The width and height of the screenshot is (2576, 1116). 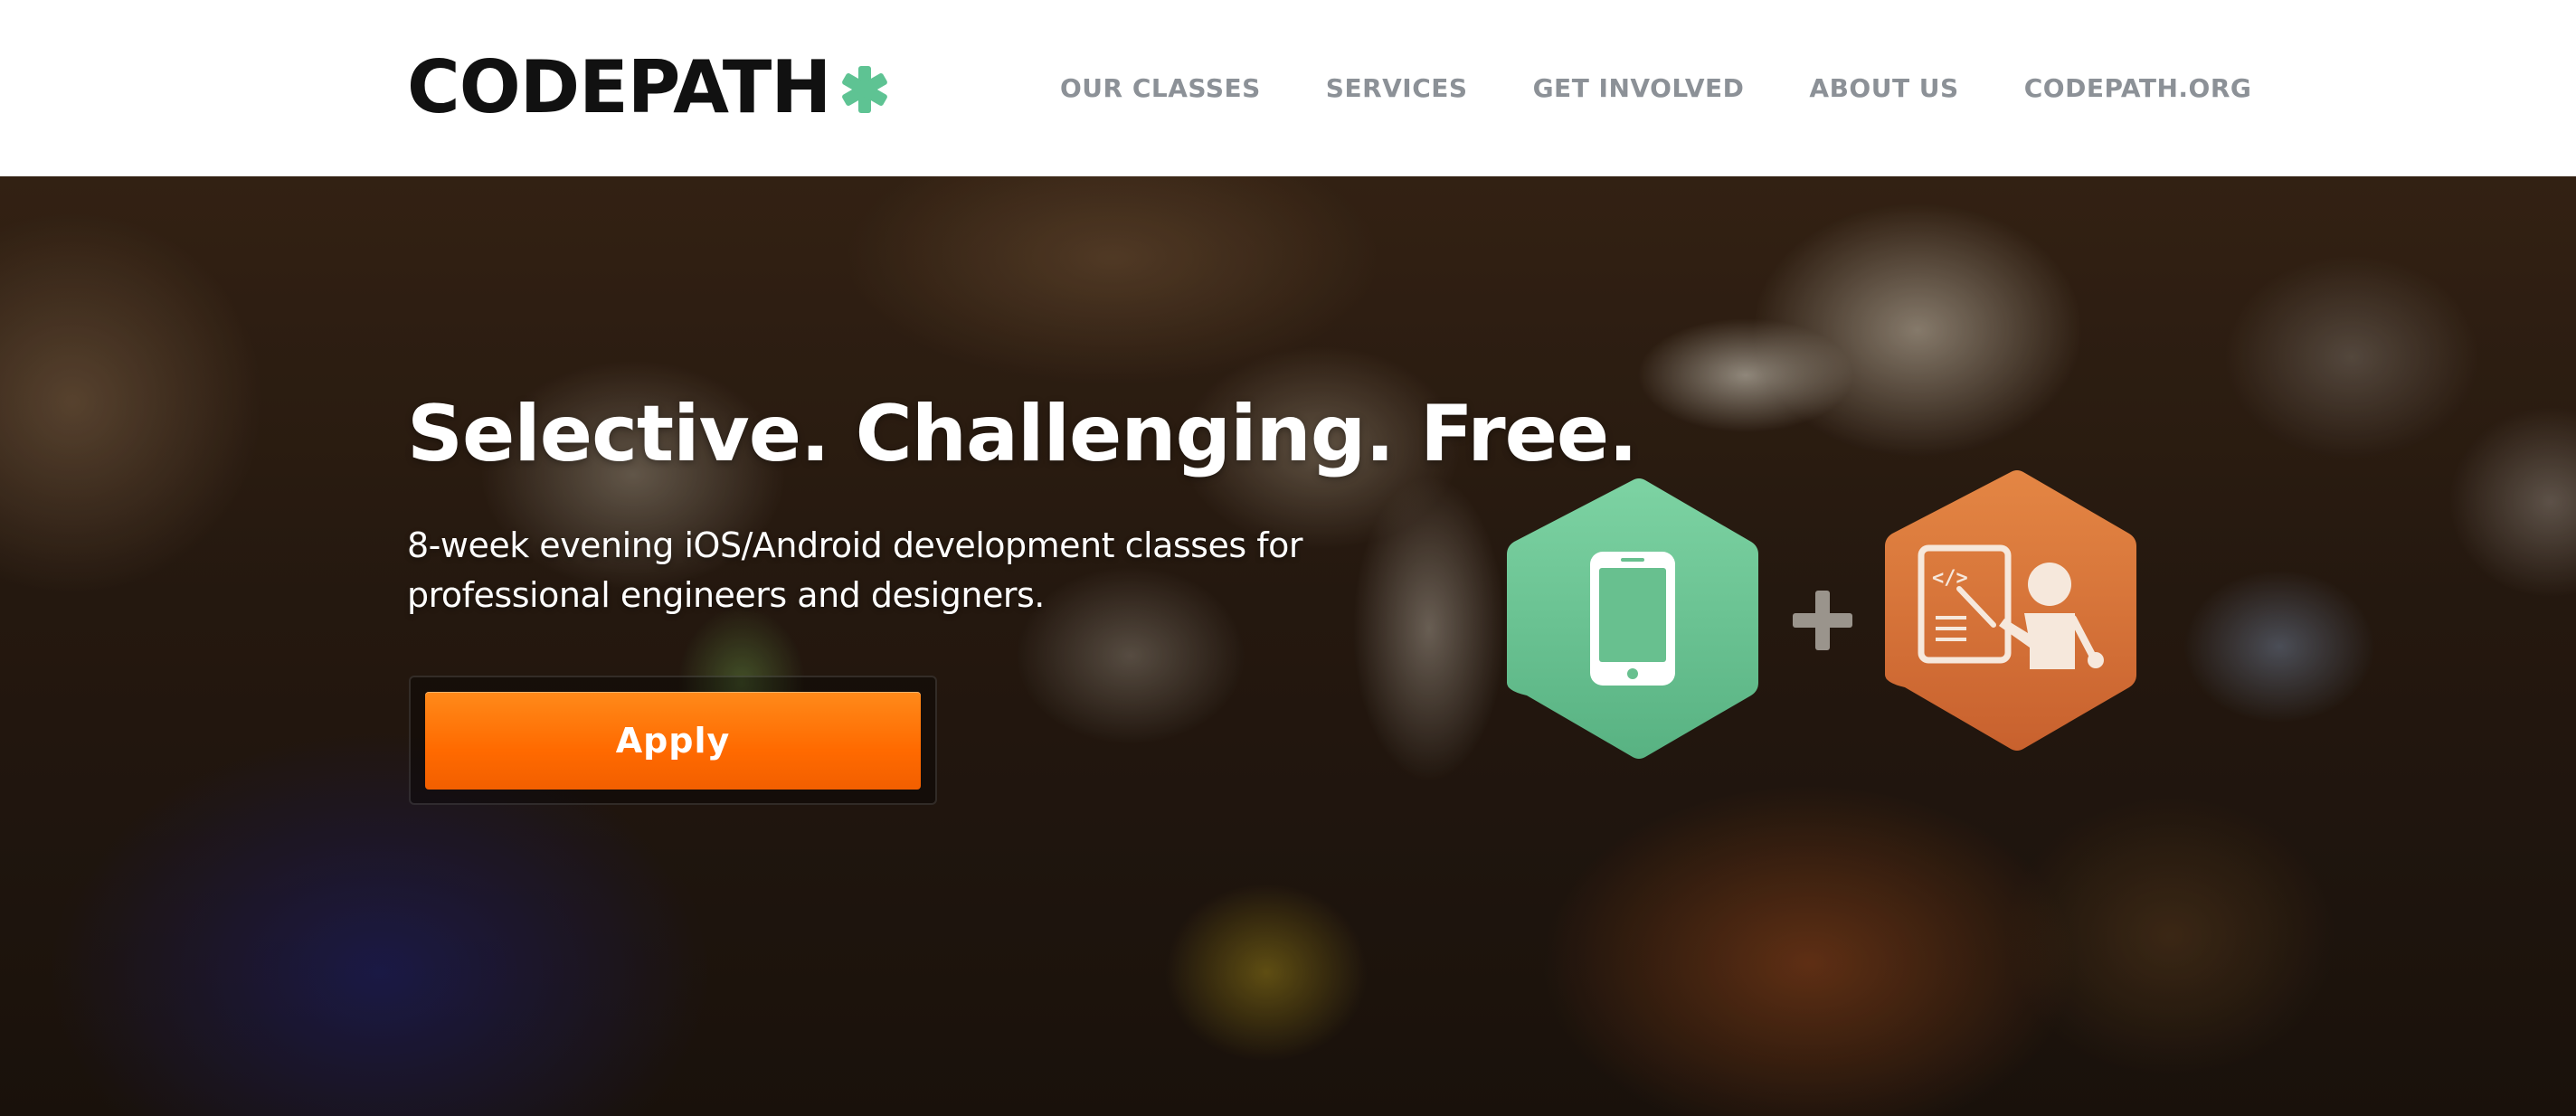 I want to click on nav-about-us: ABOUT US, so click(x=1883, y=89).